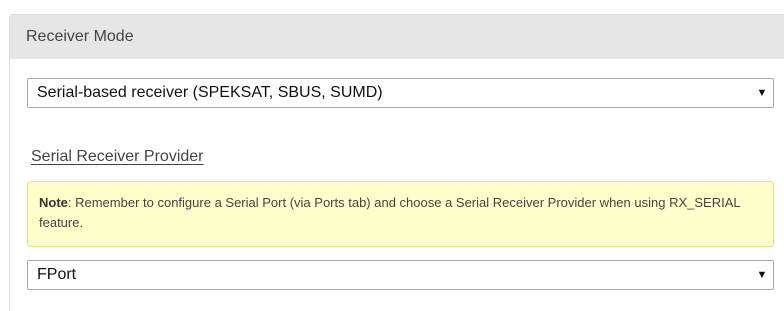 The image size is (784, 311). What do you see at coordinates (117, 156) in the screenshot?
I see `serial-provider-title: Serial Receiver Provider` at bounding box center [117, 156].